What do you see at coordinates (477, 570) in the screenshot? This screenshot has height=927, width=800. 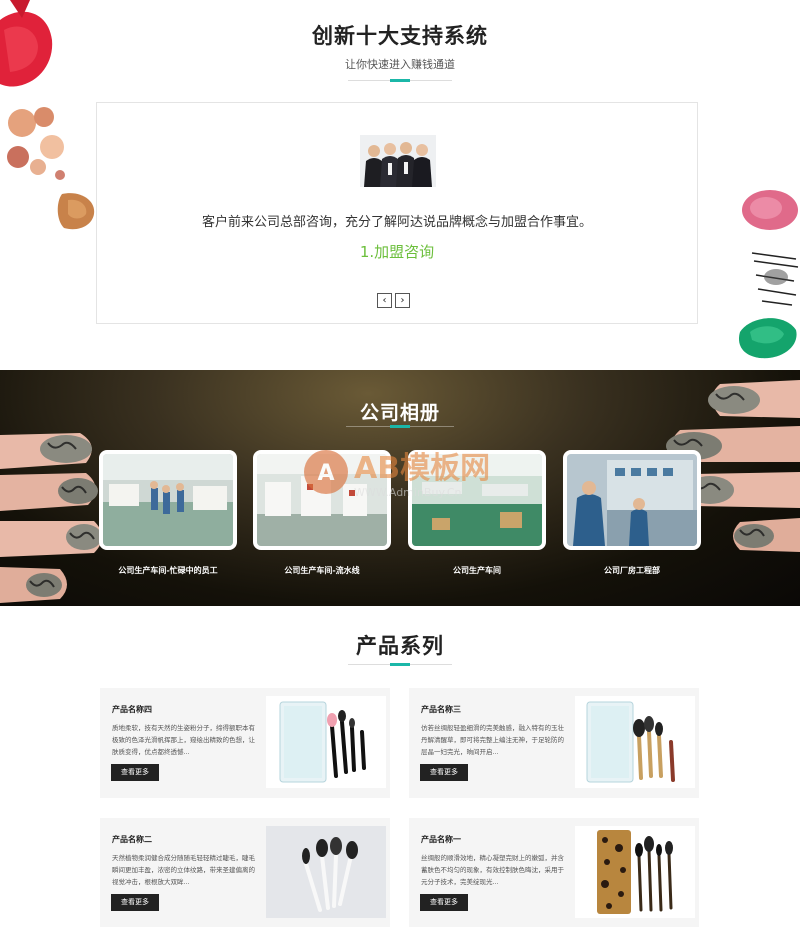 I see `album-caption: 公司生产车间` at bounding box center [477, 570].